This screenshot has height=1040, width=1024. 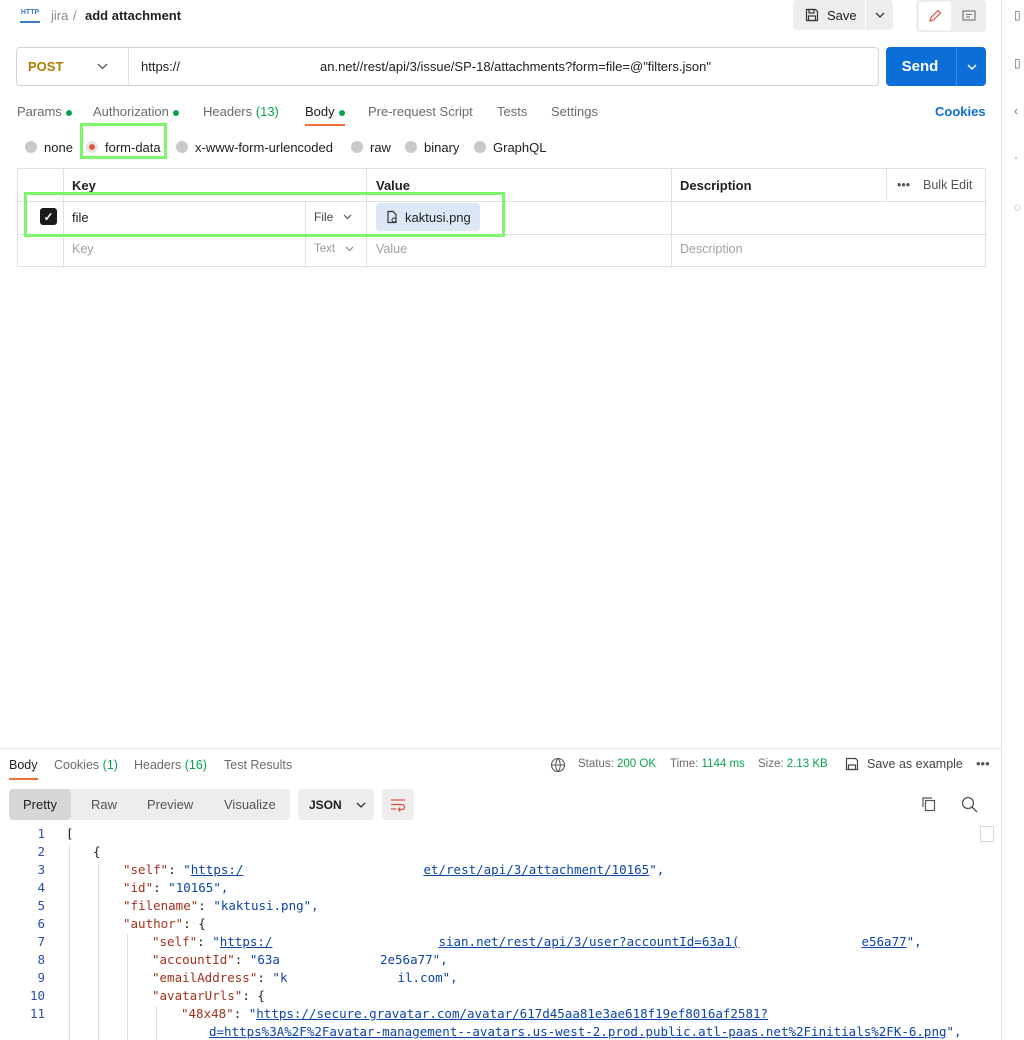 What do you see at coordinates (929, 805) in the screenshot?
I see `copy-icon` at bounding box center [929, 805].